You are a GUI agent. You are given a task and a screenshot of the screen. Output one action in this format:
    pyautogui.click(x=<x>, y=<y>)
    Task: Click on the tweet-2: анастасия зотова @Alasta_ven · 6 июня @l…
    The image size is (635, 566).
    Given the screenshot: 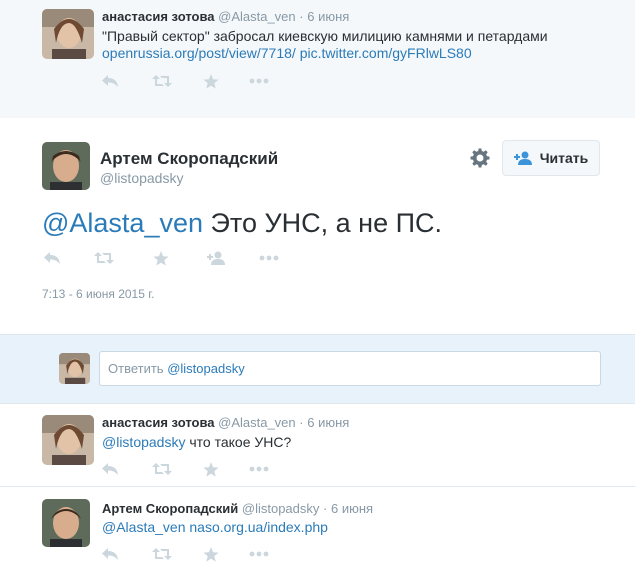 What is the action you would take?
    pyautogui.click(x=317, y=445)
    